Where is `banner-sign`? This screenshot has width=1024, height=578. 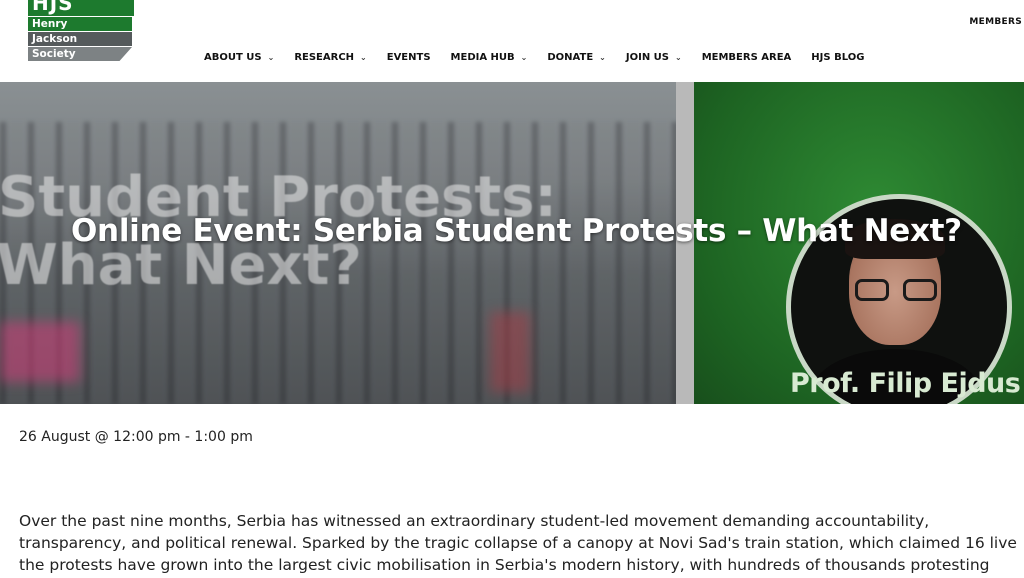
banner-sign is located at coordinates (40, 352).